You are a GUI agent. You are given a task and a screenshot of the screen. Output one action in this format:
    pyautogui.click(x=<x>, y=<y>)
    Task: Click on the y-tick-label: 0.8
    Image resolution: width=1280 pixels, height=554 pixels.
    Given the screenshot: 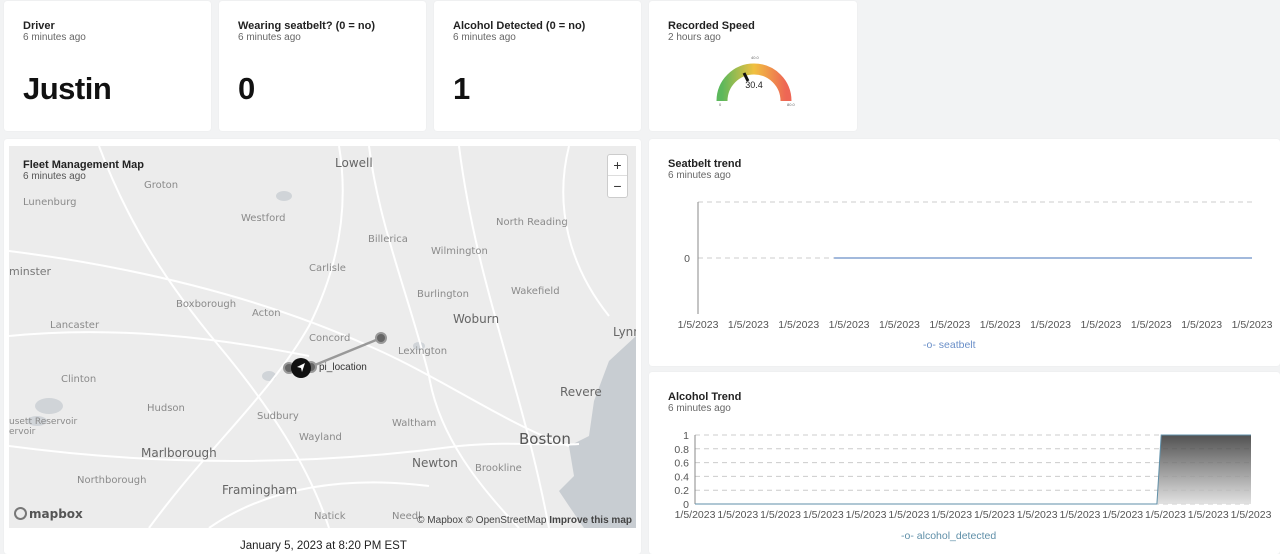 What is the action you would take?
    pyautogui.click(x=681, y=450)
    